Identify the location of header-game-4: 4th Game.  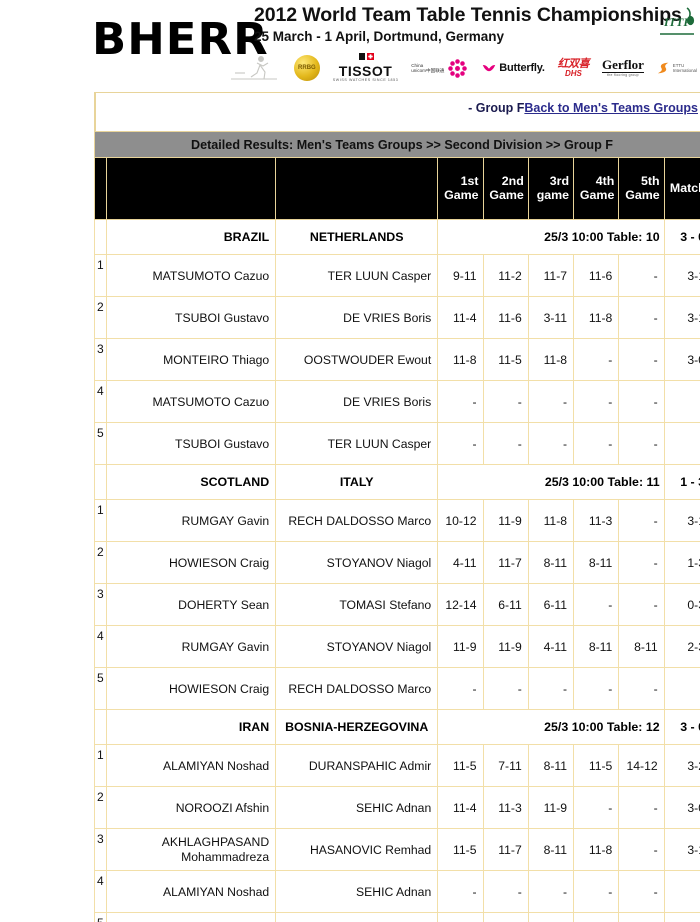
(596, 188).